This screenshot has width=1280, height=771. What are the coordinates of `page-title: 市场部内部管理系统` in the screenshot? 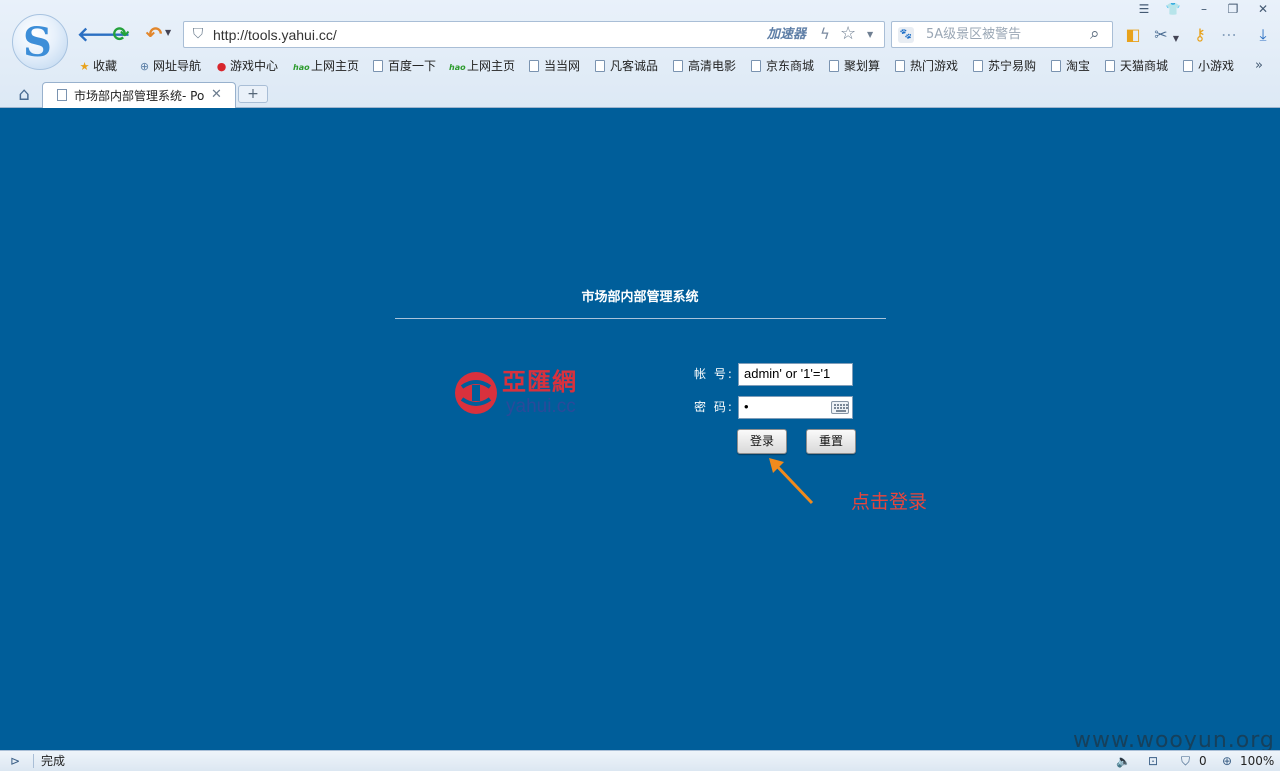 It's located at (640, 297).